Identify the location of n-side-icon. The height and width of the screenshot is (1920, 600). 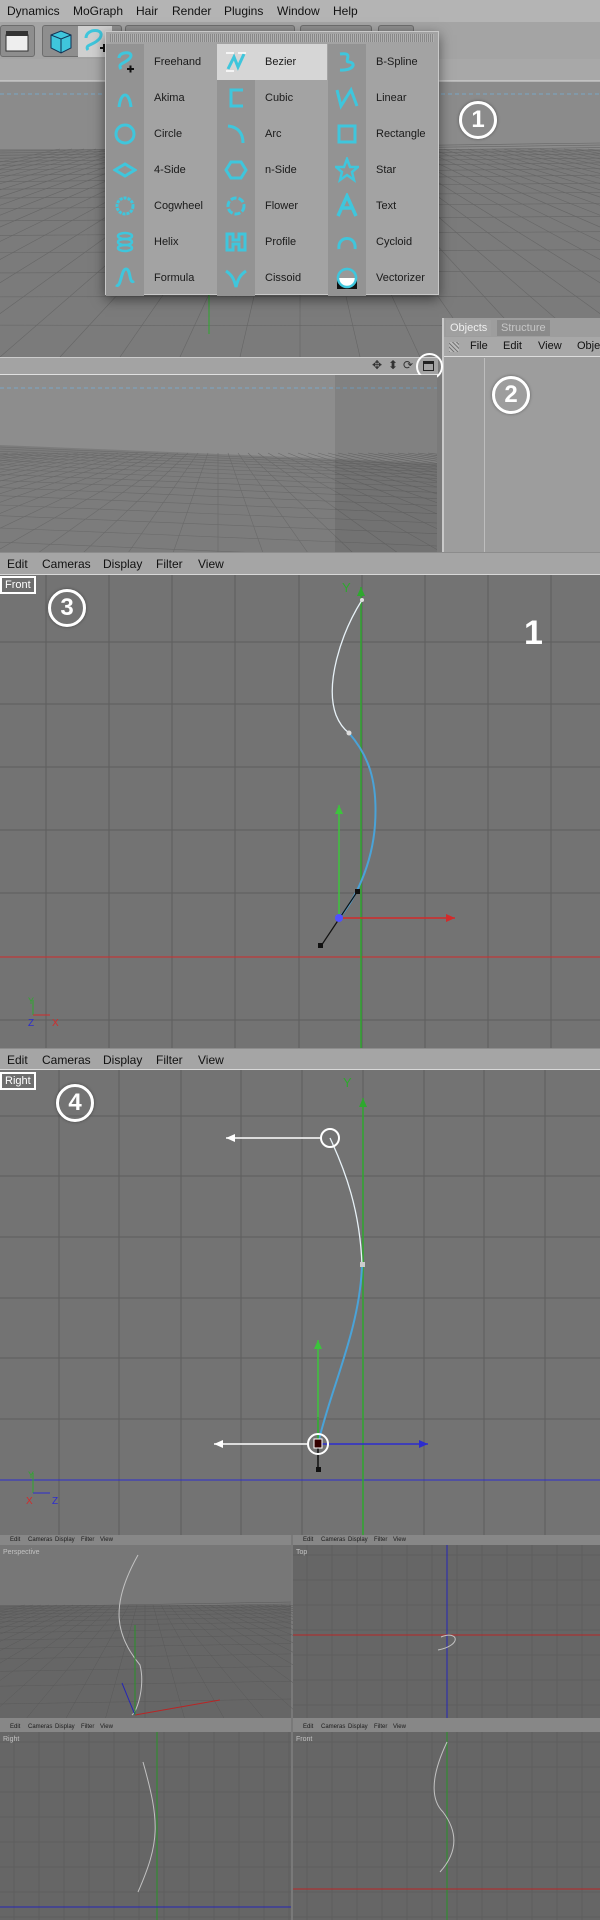
(236, 170).